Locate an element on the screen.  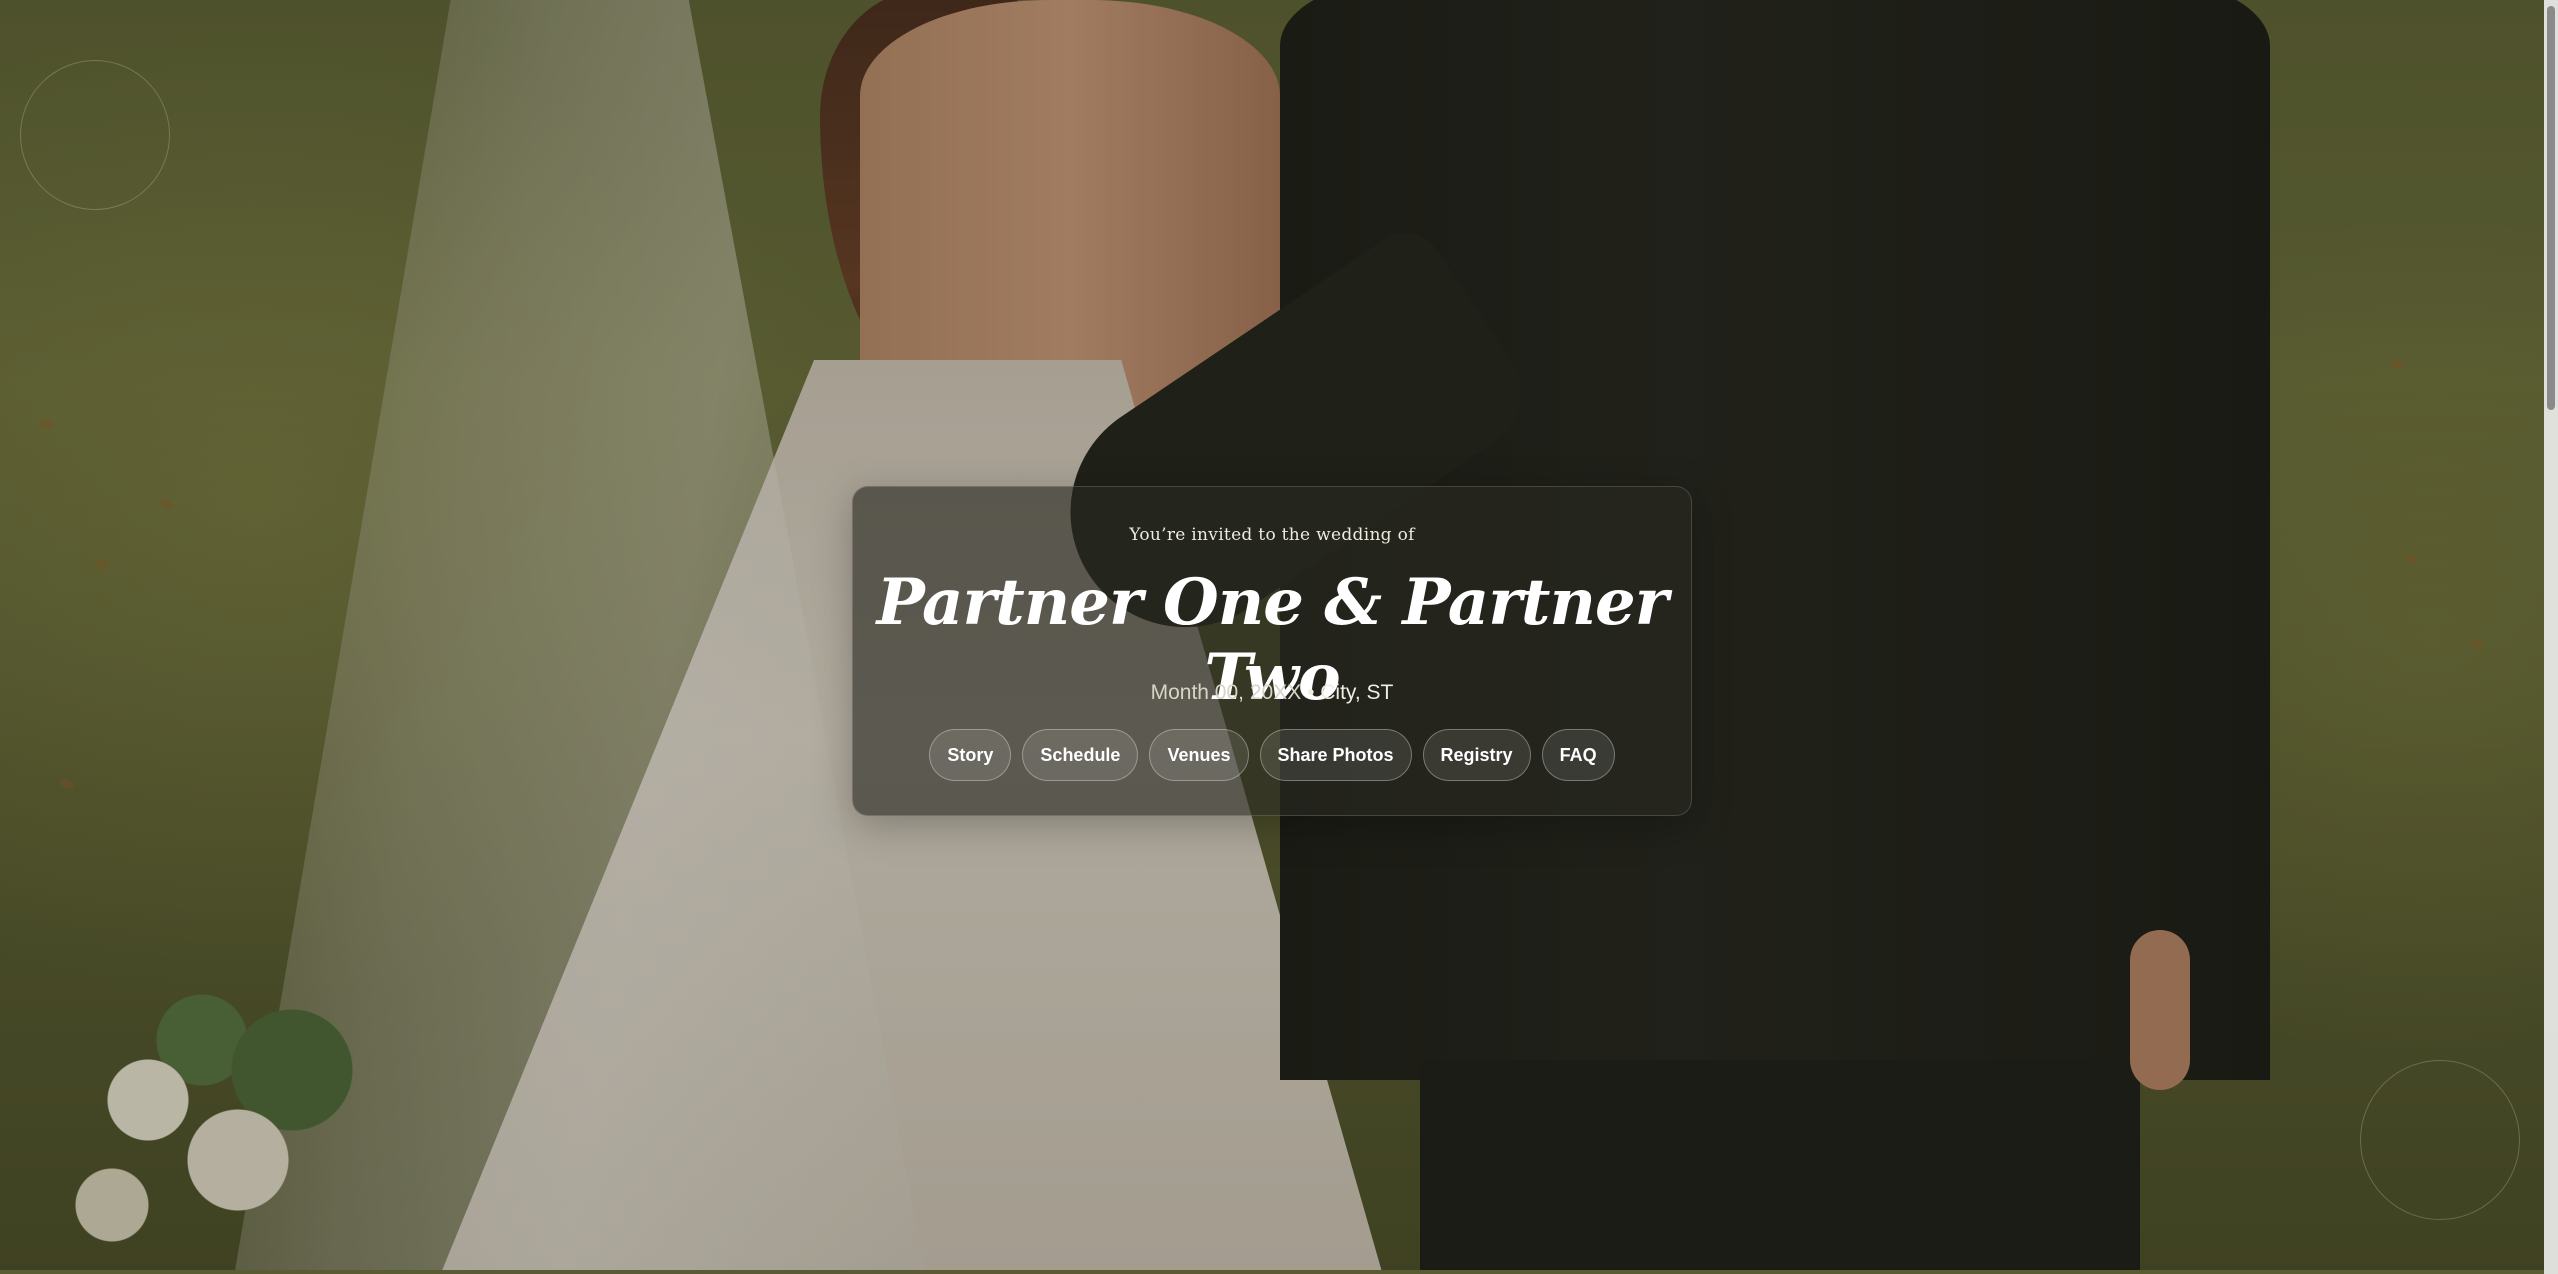
page-bottom-edge is located at coordinates (1272, 1272).